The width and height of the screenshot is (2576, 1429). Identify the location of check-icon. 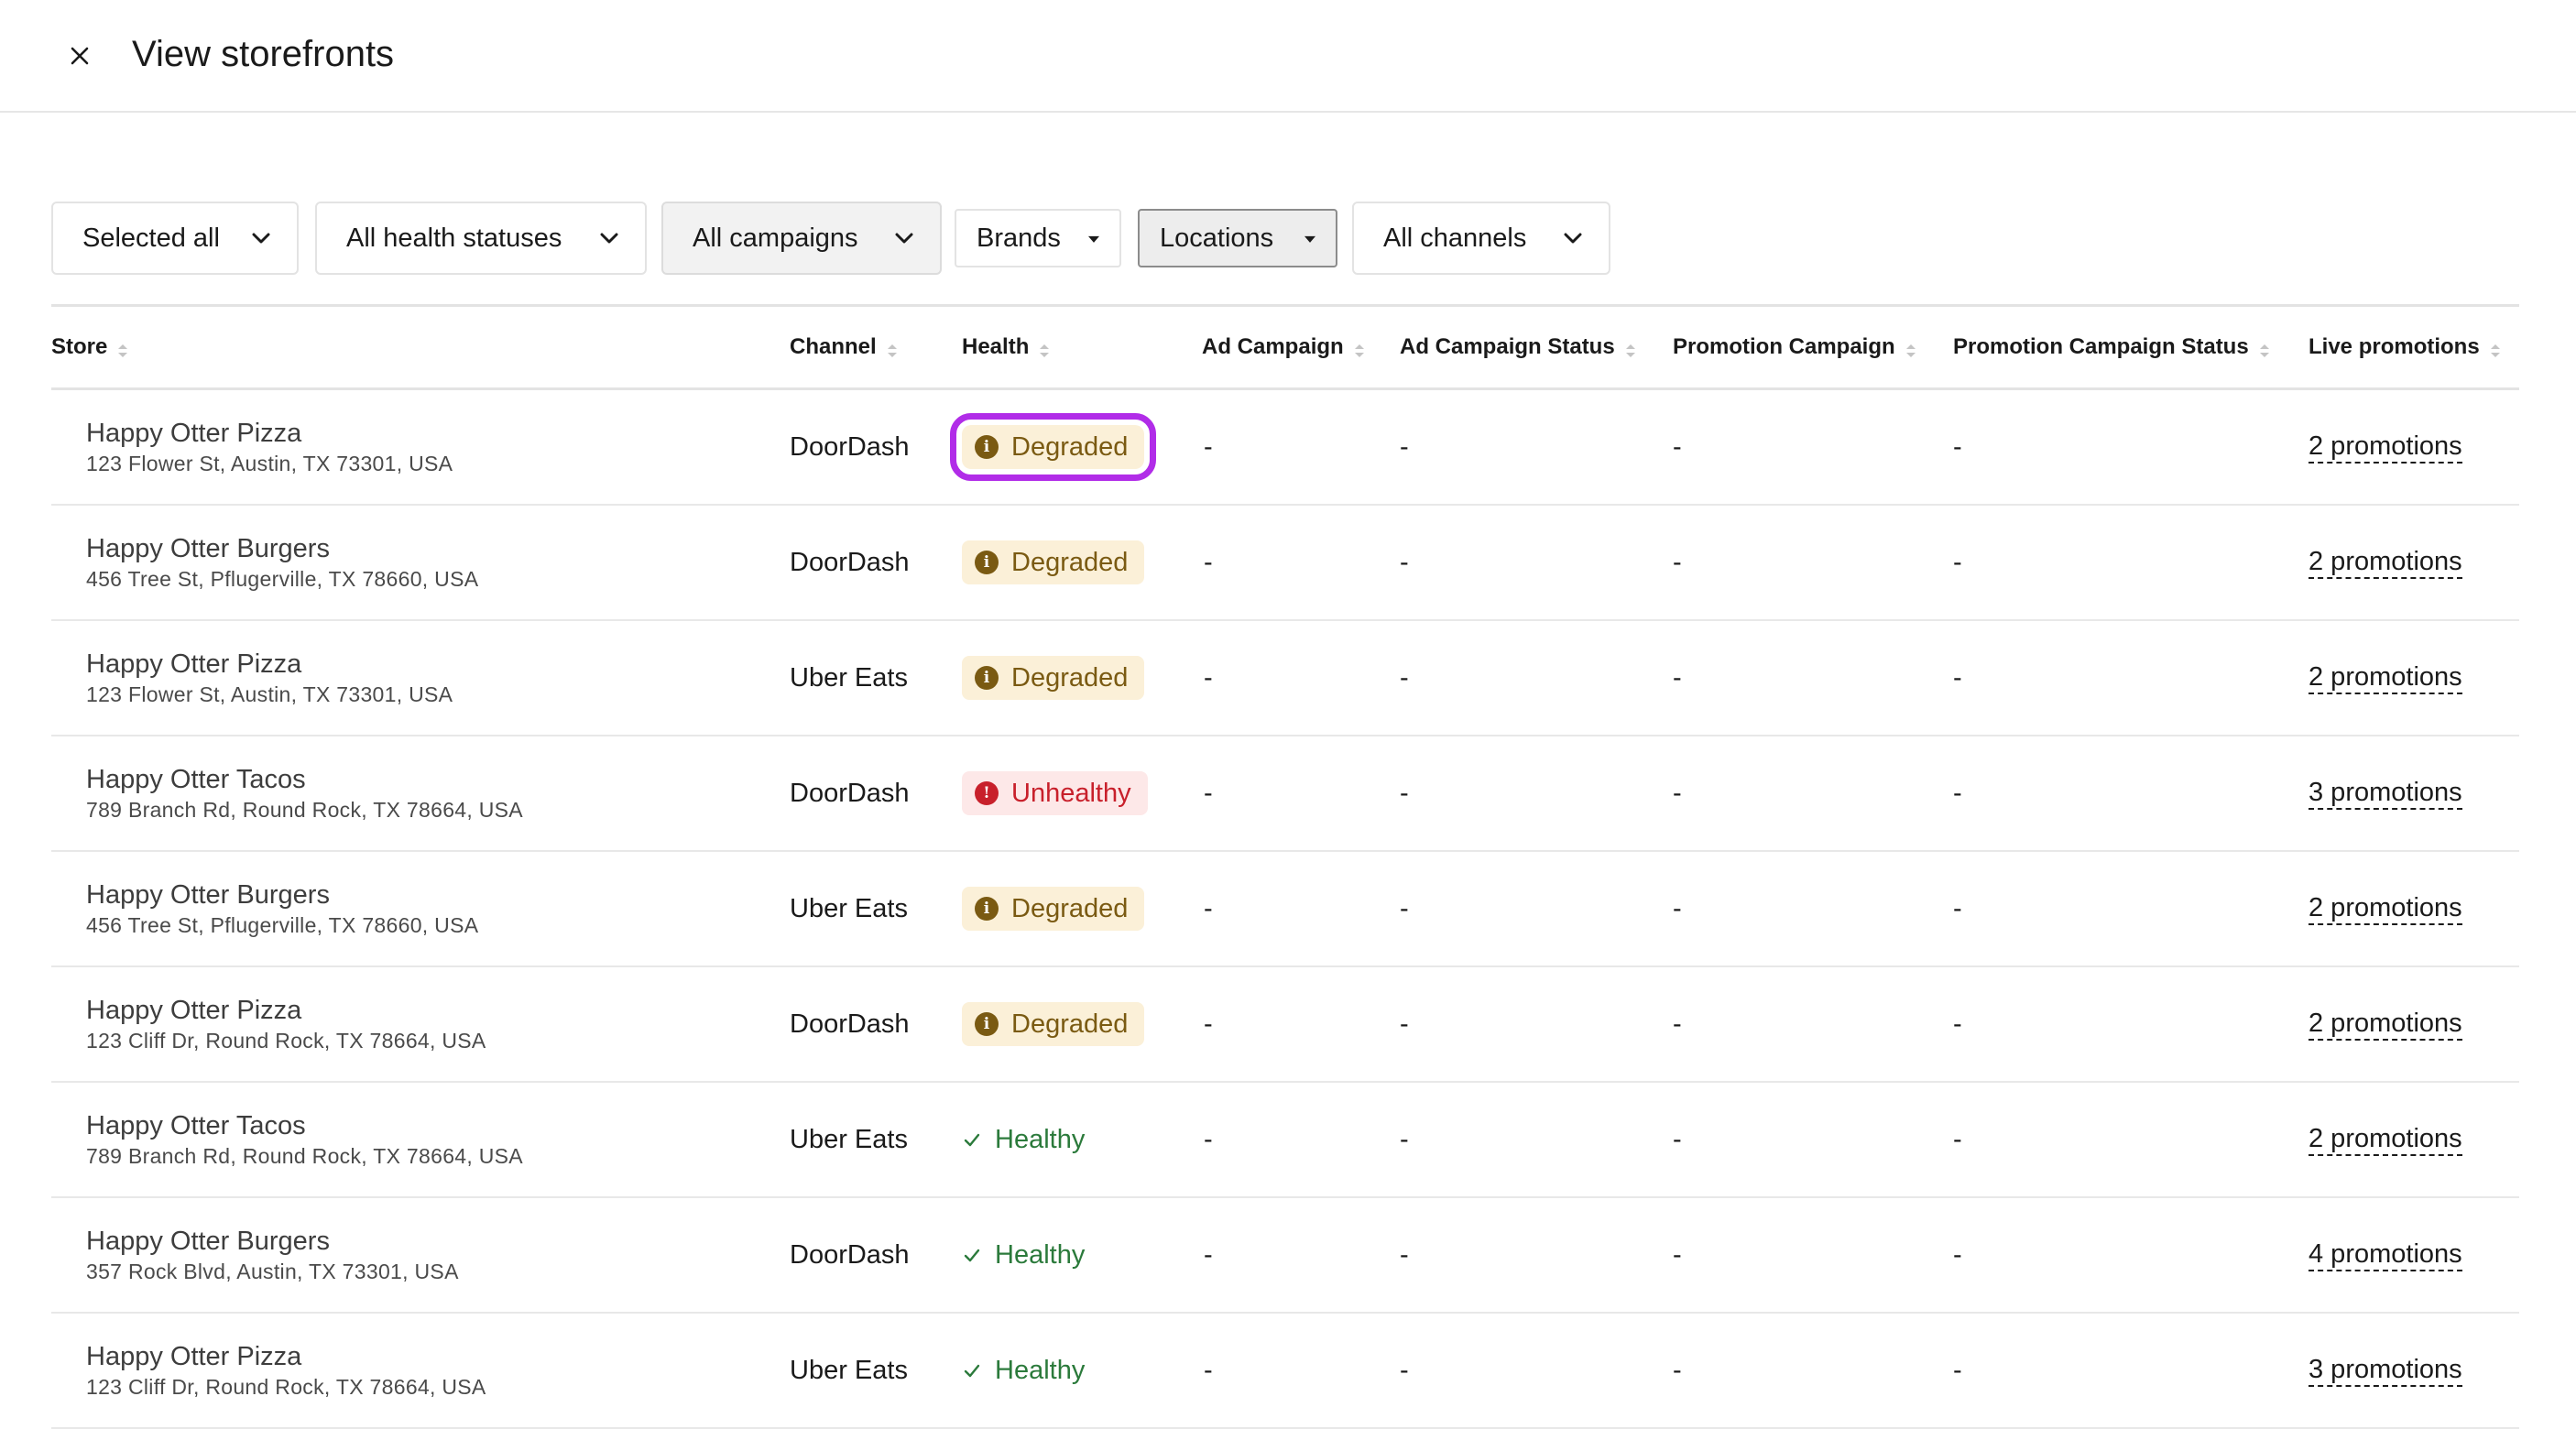
(972, 1371).